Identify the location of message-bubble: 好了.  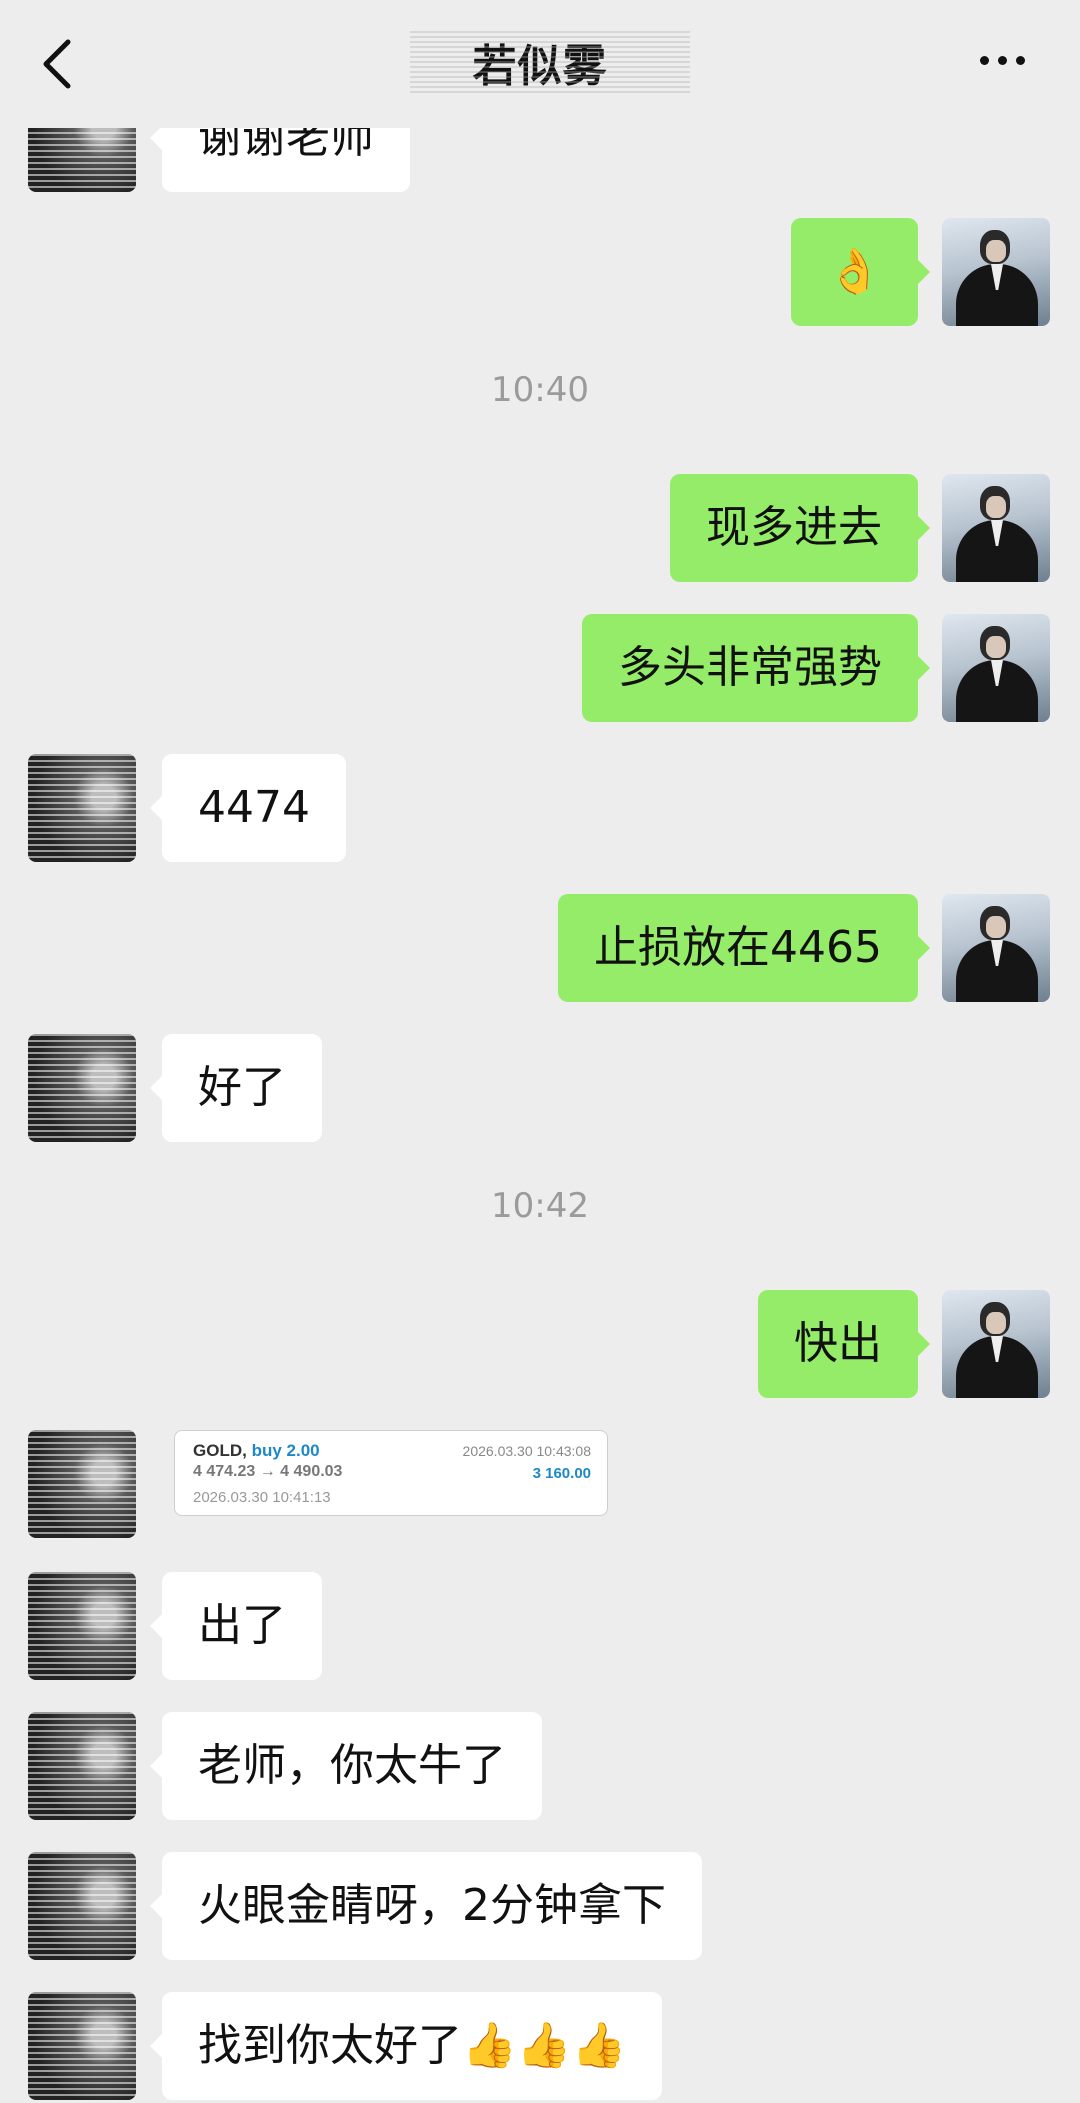
(236, 1088).